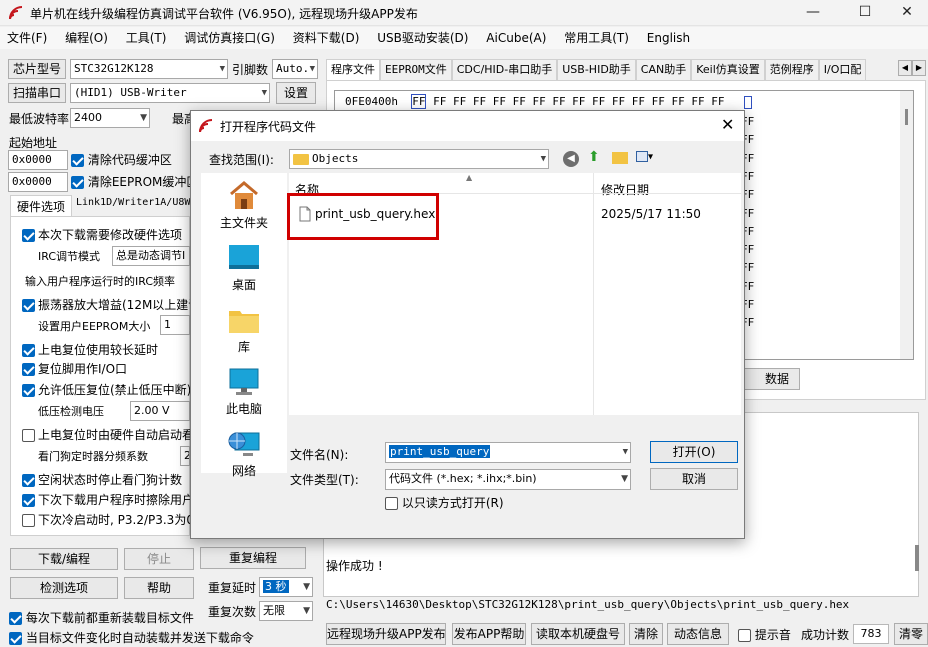  Describe the element at coordinates (422, 38) in the screenshot. I see `menu-usb-driver: USB驱动安装(D)` at that location.